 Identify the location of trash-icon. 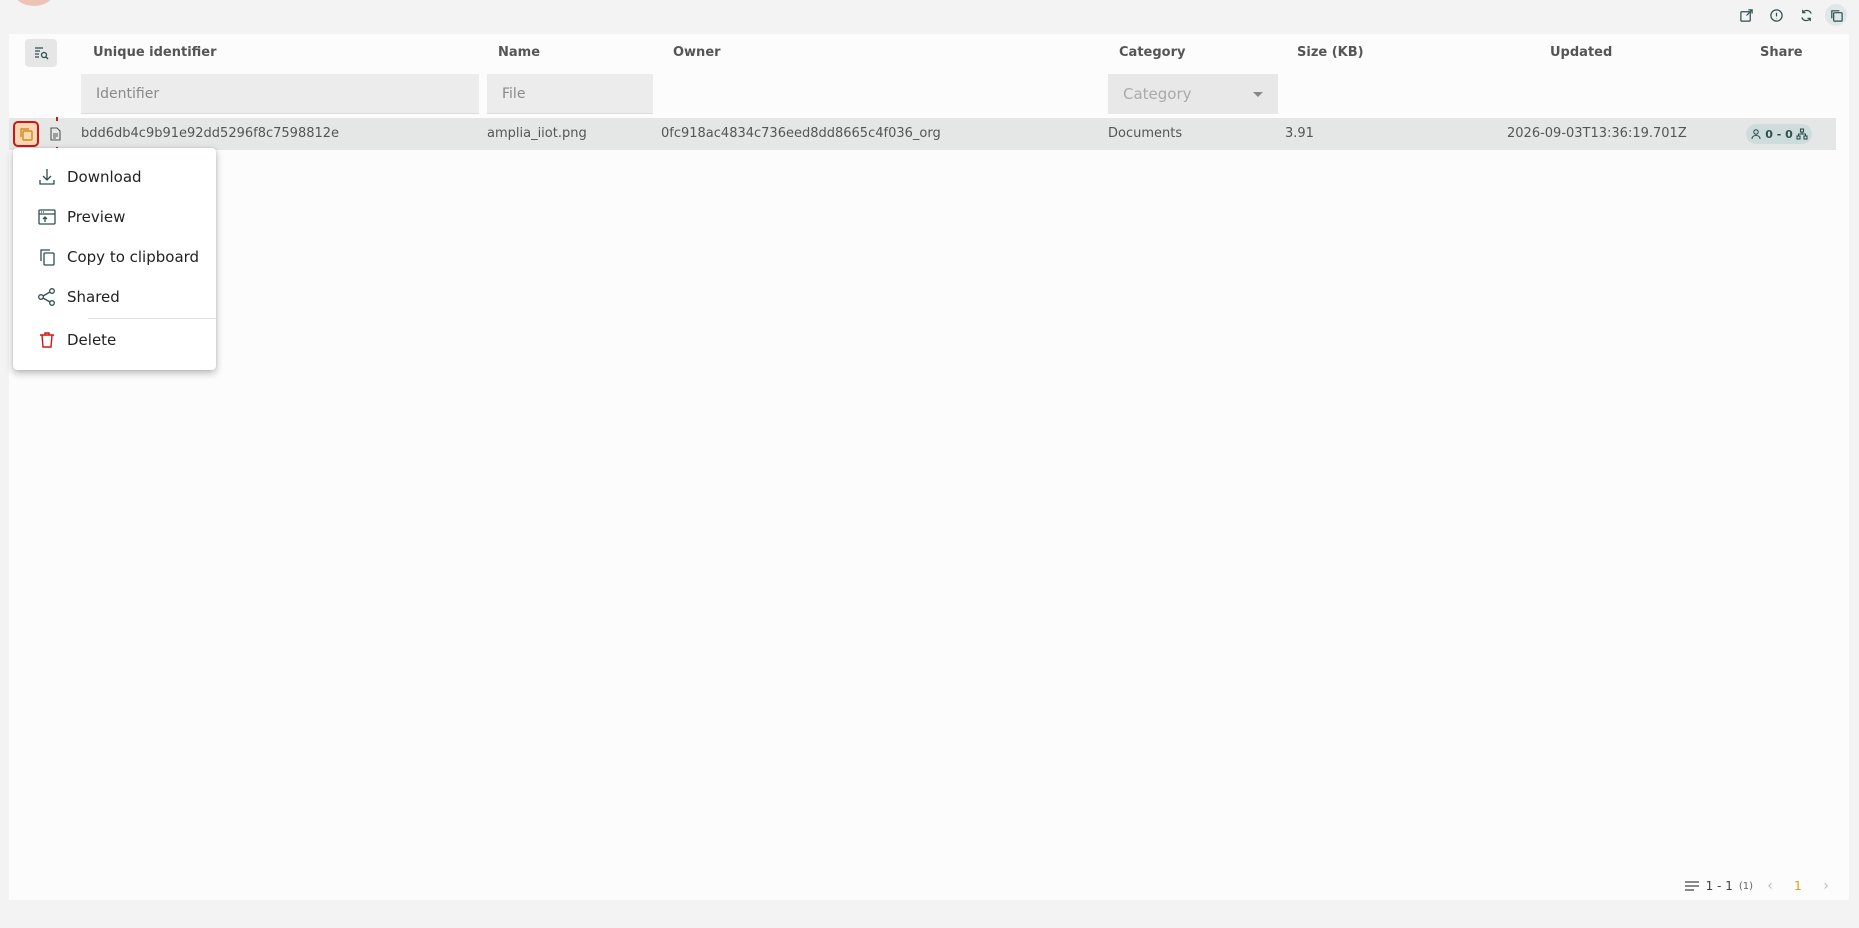
(47, 340).